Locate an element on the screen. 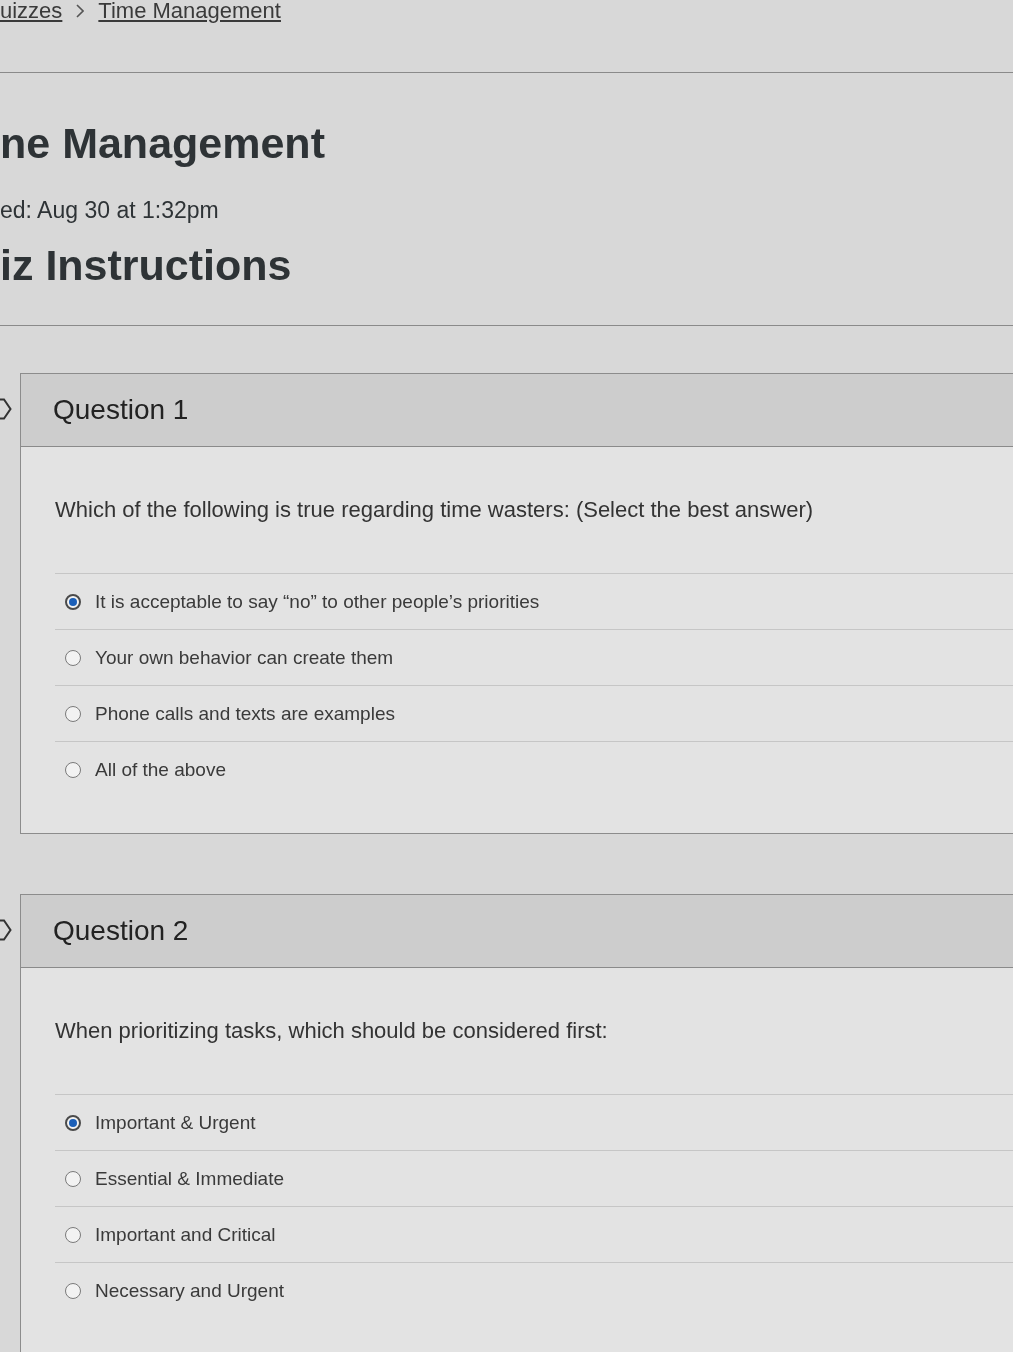 The height and width of the screenshot is (1352, 1013). answer-label: Important and Critical is located at coordinates (185, 1234).